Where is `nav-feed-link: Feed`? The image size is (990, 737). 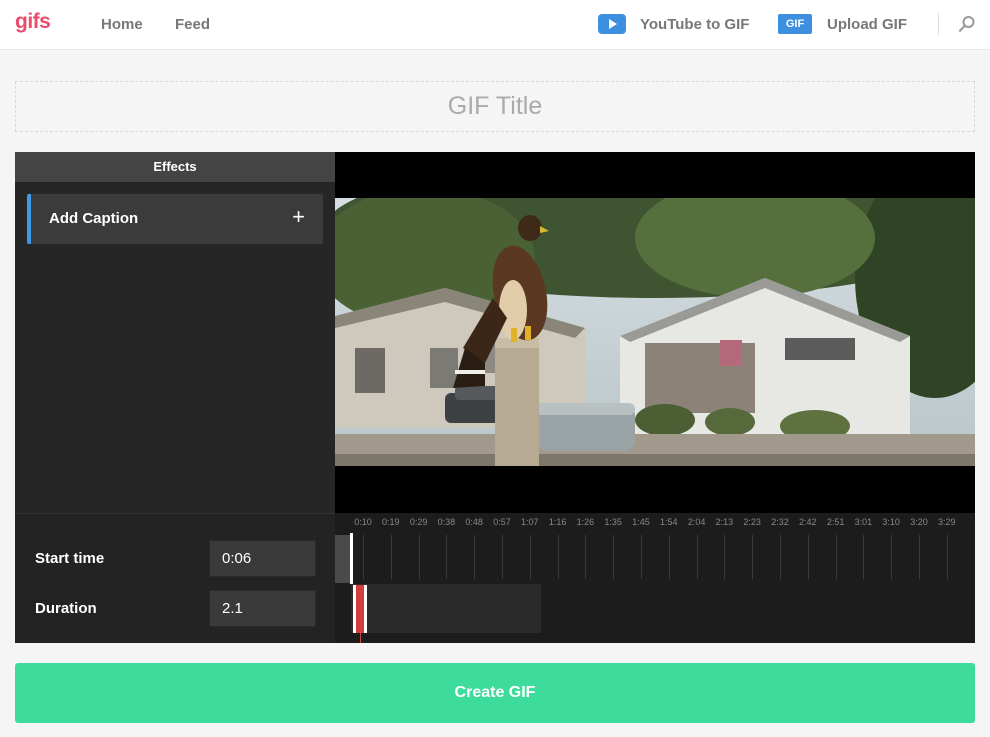
nav-feed-link: Feed is located at coordinates (192, 24).